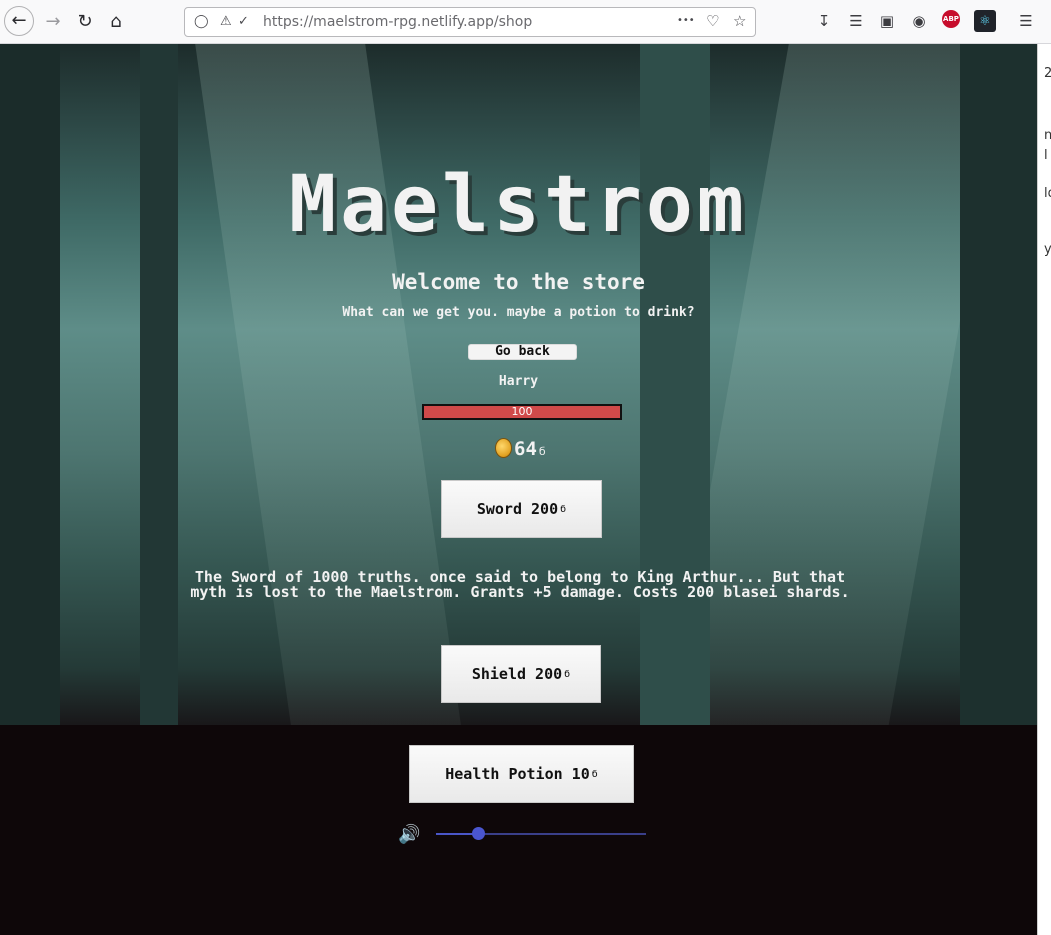 This screenshot has height=935, width=1051. I want to click on game-title: Maelstrom, so click(518, 205).